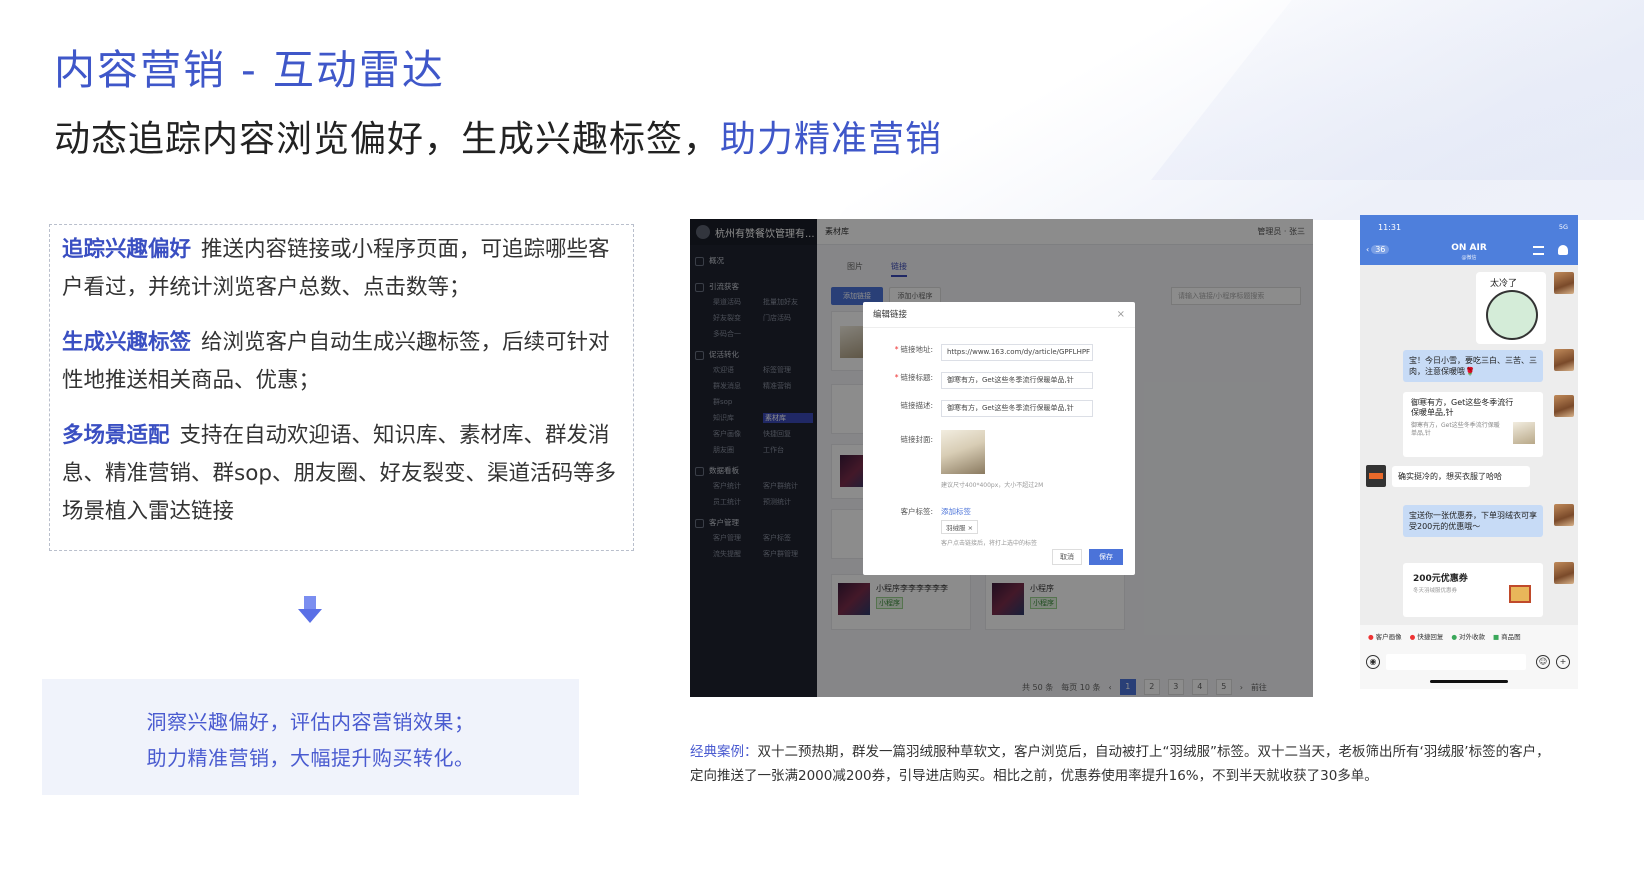  Describe the element at coordinates (127, 342) in the screenshot. I see `feature-title: 生成兴趣标签` at that location.